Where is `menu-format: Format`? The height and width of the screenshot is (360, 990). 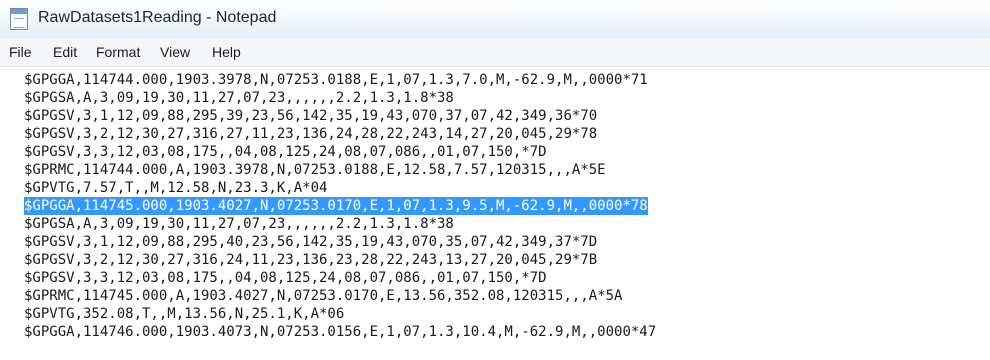
menu-format: Format is located at coordinates (118, 52).